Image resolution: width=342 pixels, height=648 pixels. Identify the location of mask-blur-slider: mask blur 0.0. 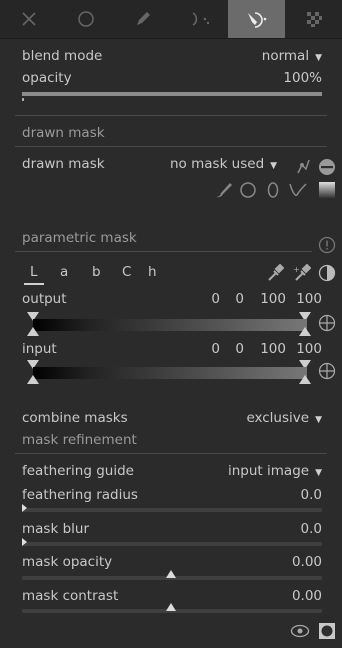
(172, 529).